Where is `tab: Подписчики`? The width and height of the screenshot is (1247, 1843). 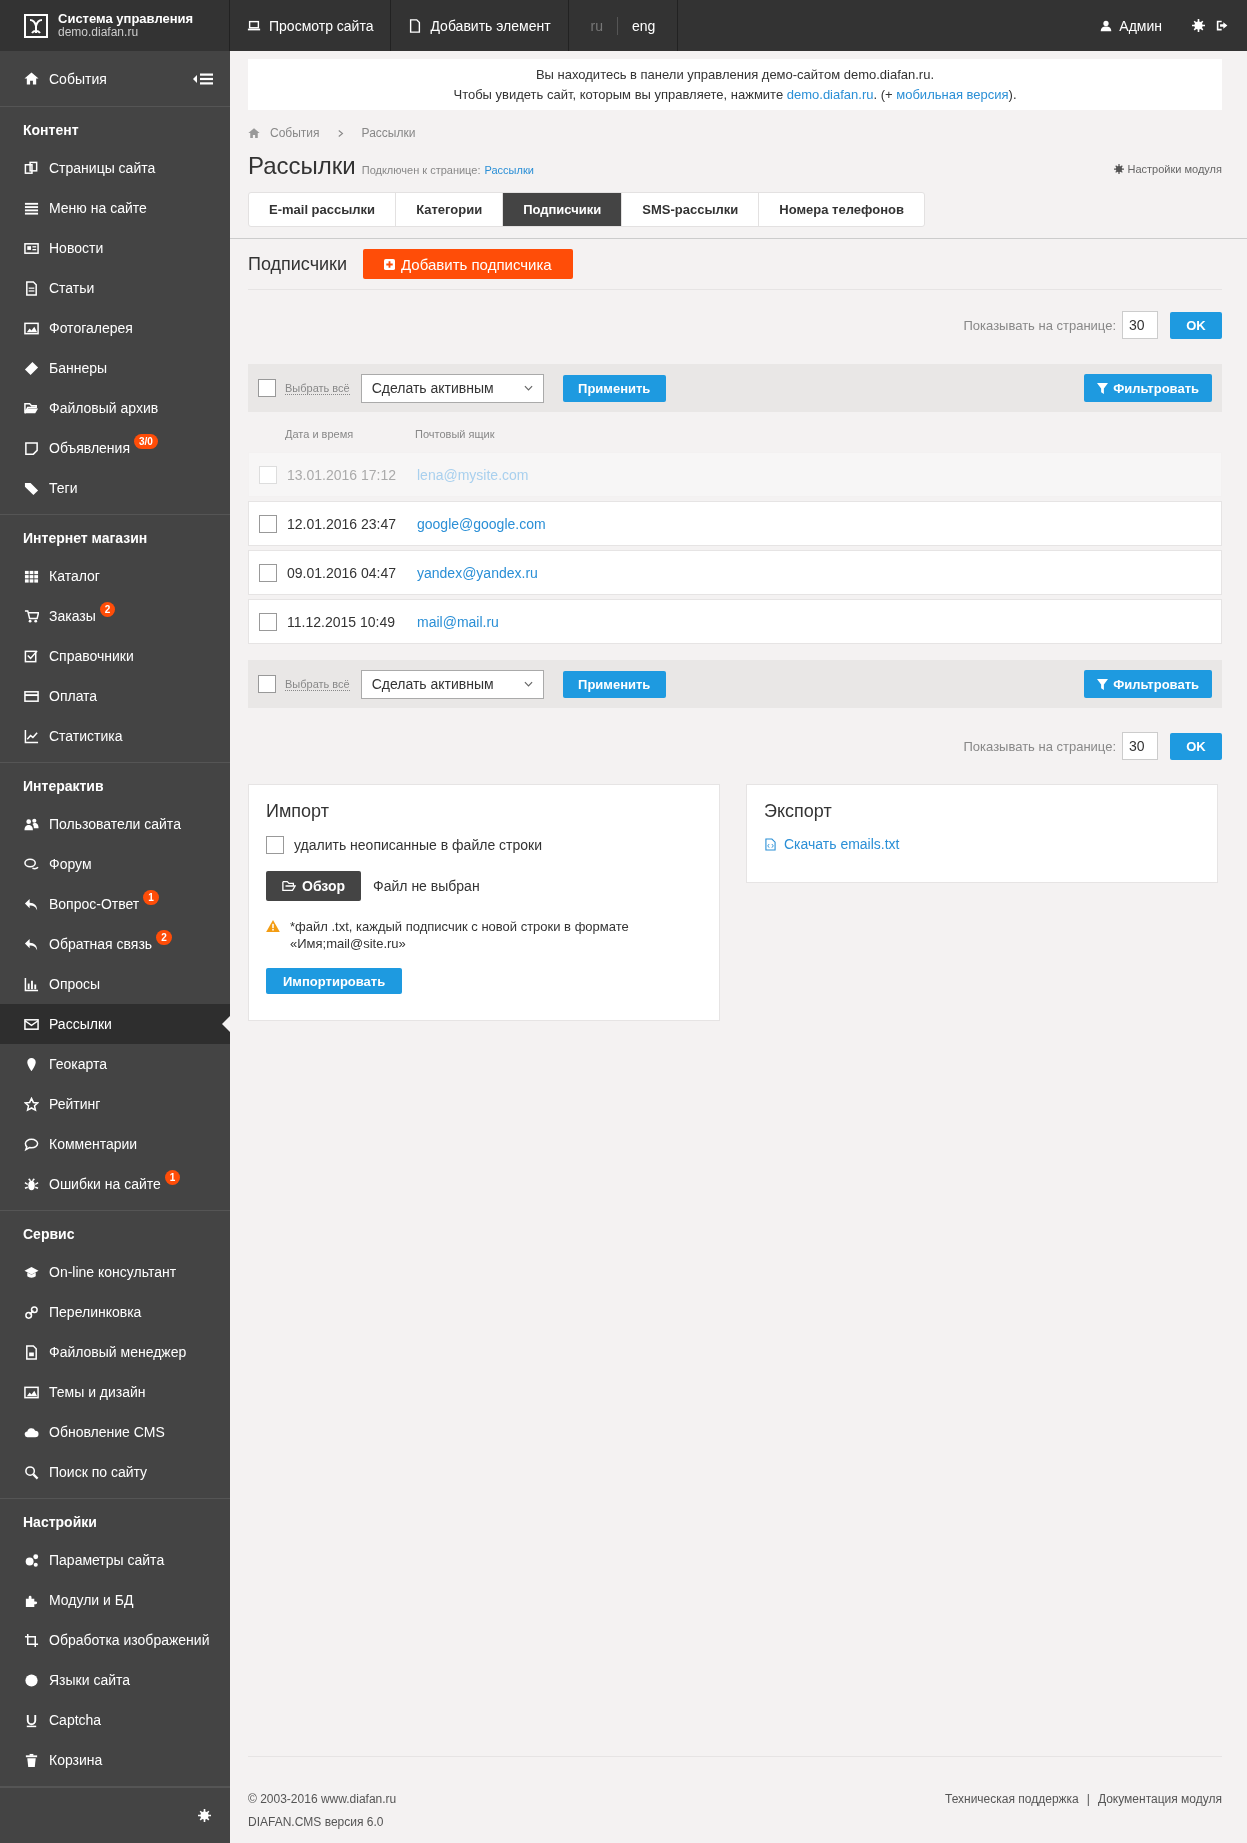
tab: Подписчики is located at coordinates (563, 209).